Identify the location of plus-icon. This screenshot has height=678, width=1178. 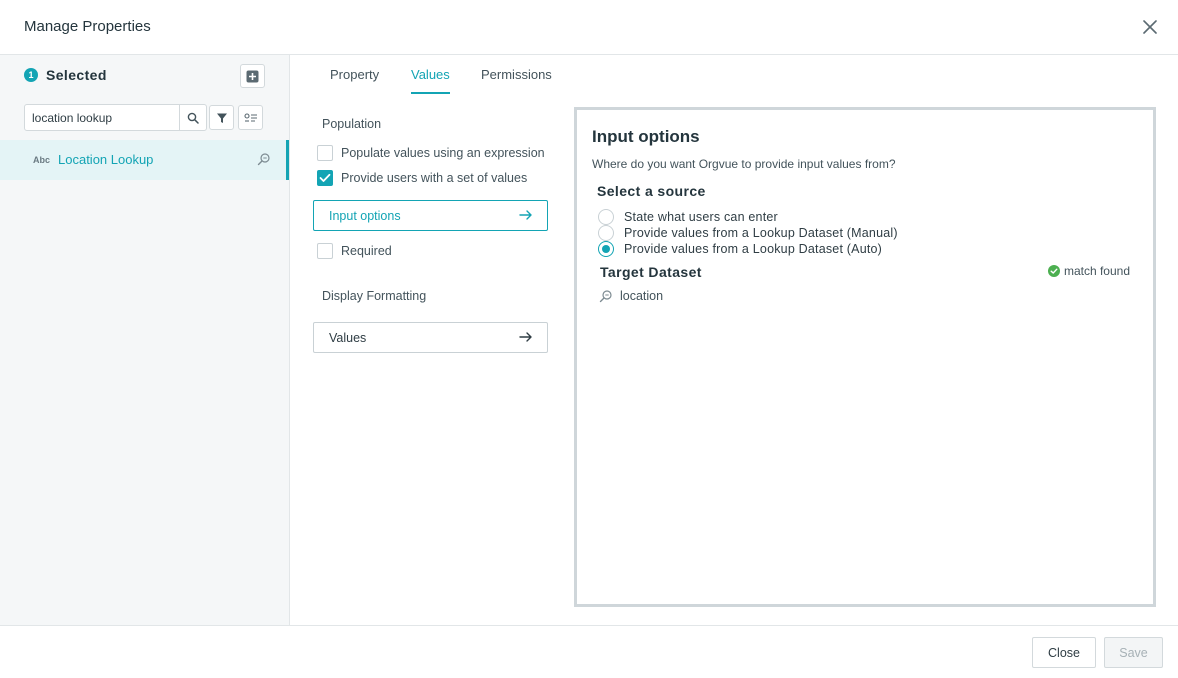
(252, 76).